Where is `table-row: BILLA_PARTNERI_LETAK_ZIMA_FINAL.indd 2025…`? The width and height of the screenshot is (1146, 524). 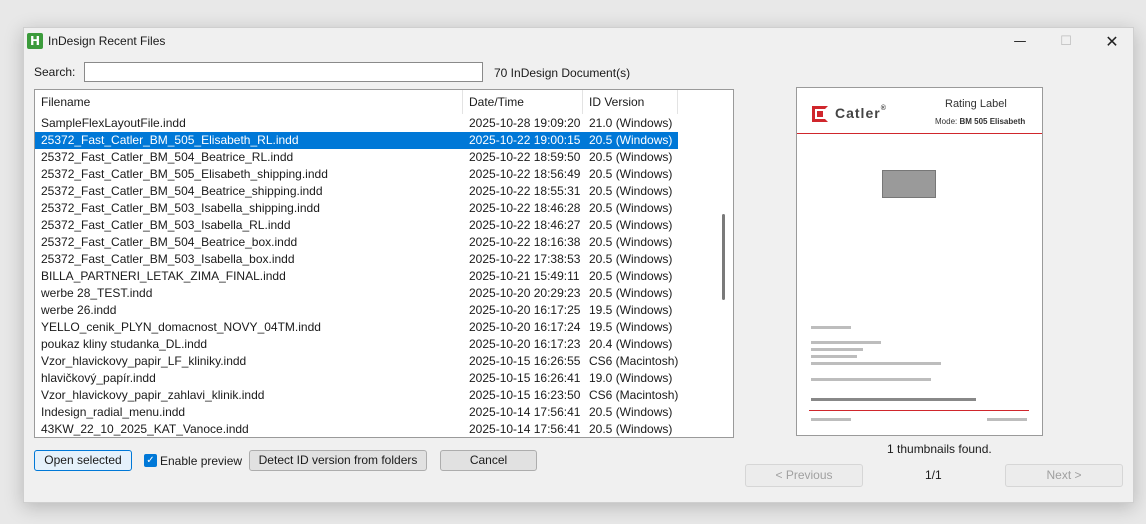
table-row: BILLA_PARTNERI_LETAK_ZIMA_FINAL.indd 2025… is located at coordinates (356, 276).